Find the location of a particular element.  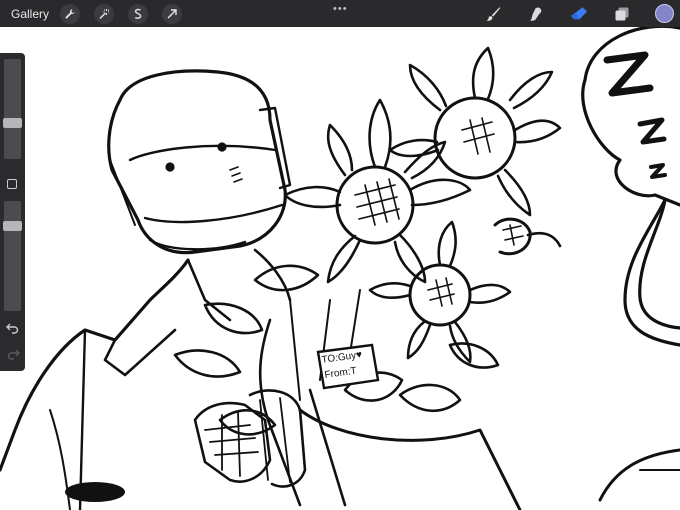

leaf is located at coordinates (286, 278).